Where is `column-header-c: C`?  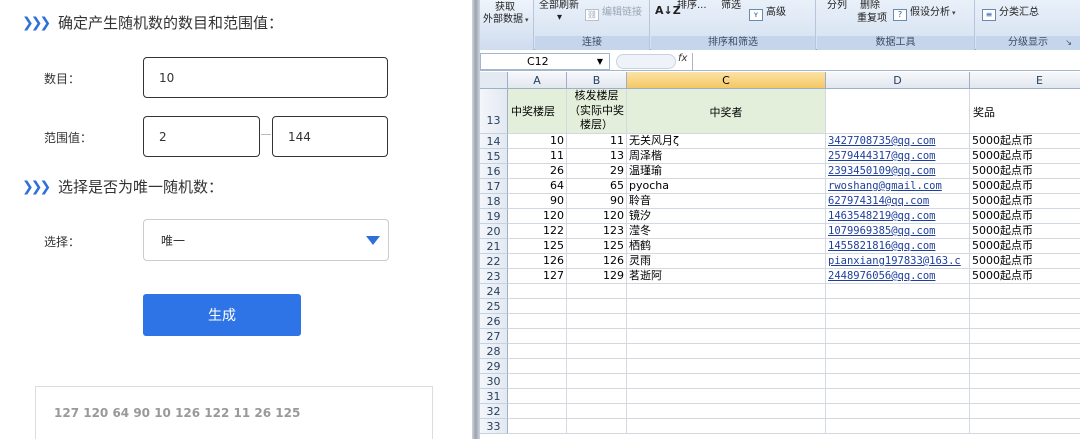
column-header-c: C is located at coordinates (726, 80).